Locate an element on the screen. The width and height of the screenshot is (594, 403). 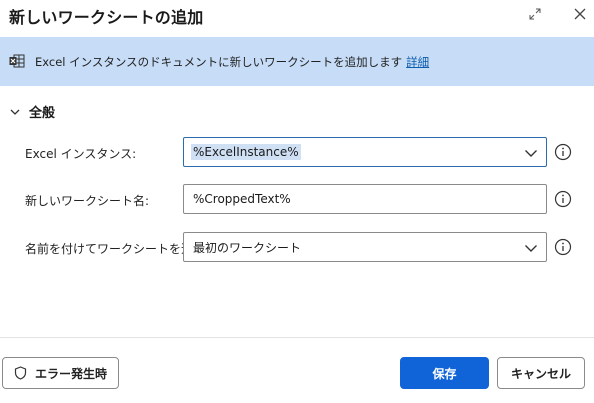
close-button is located at coordinates (580, 14).